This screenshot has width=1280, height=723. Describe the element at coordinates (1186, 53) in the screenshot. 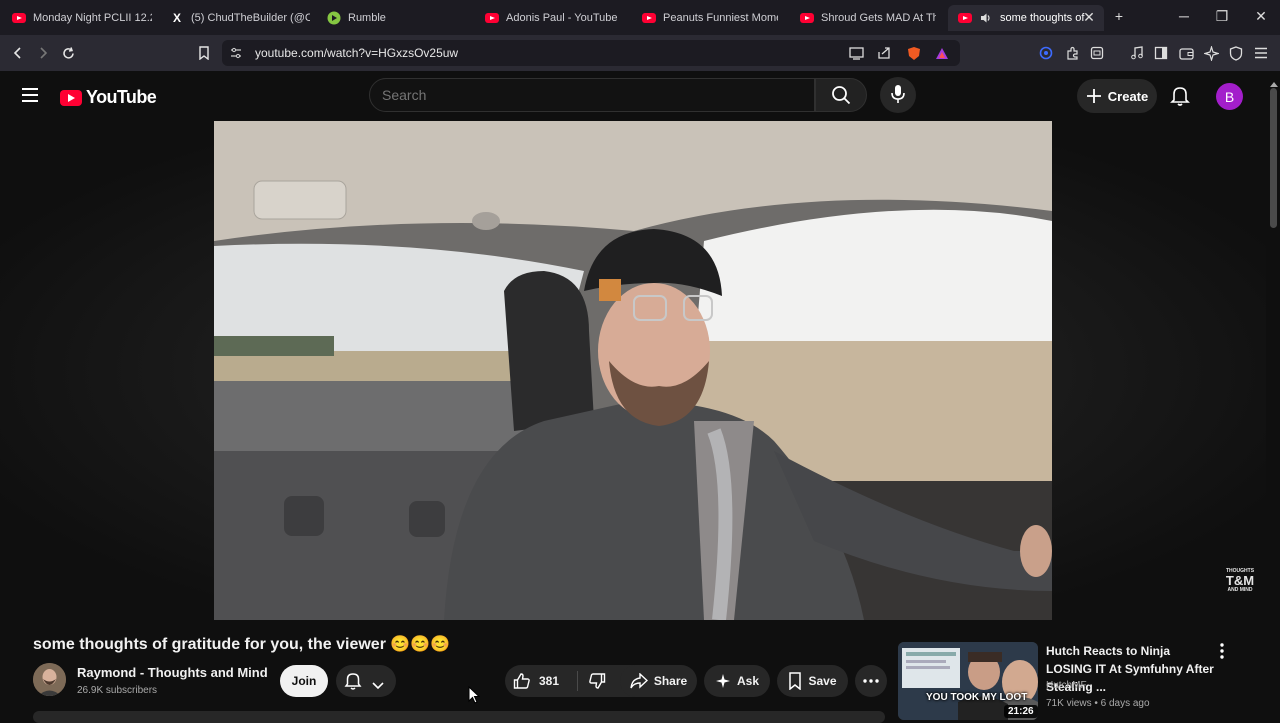

I see `wallet-icon` at that location.